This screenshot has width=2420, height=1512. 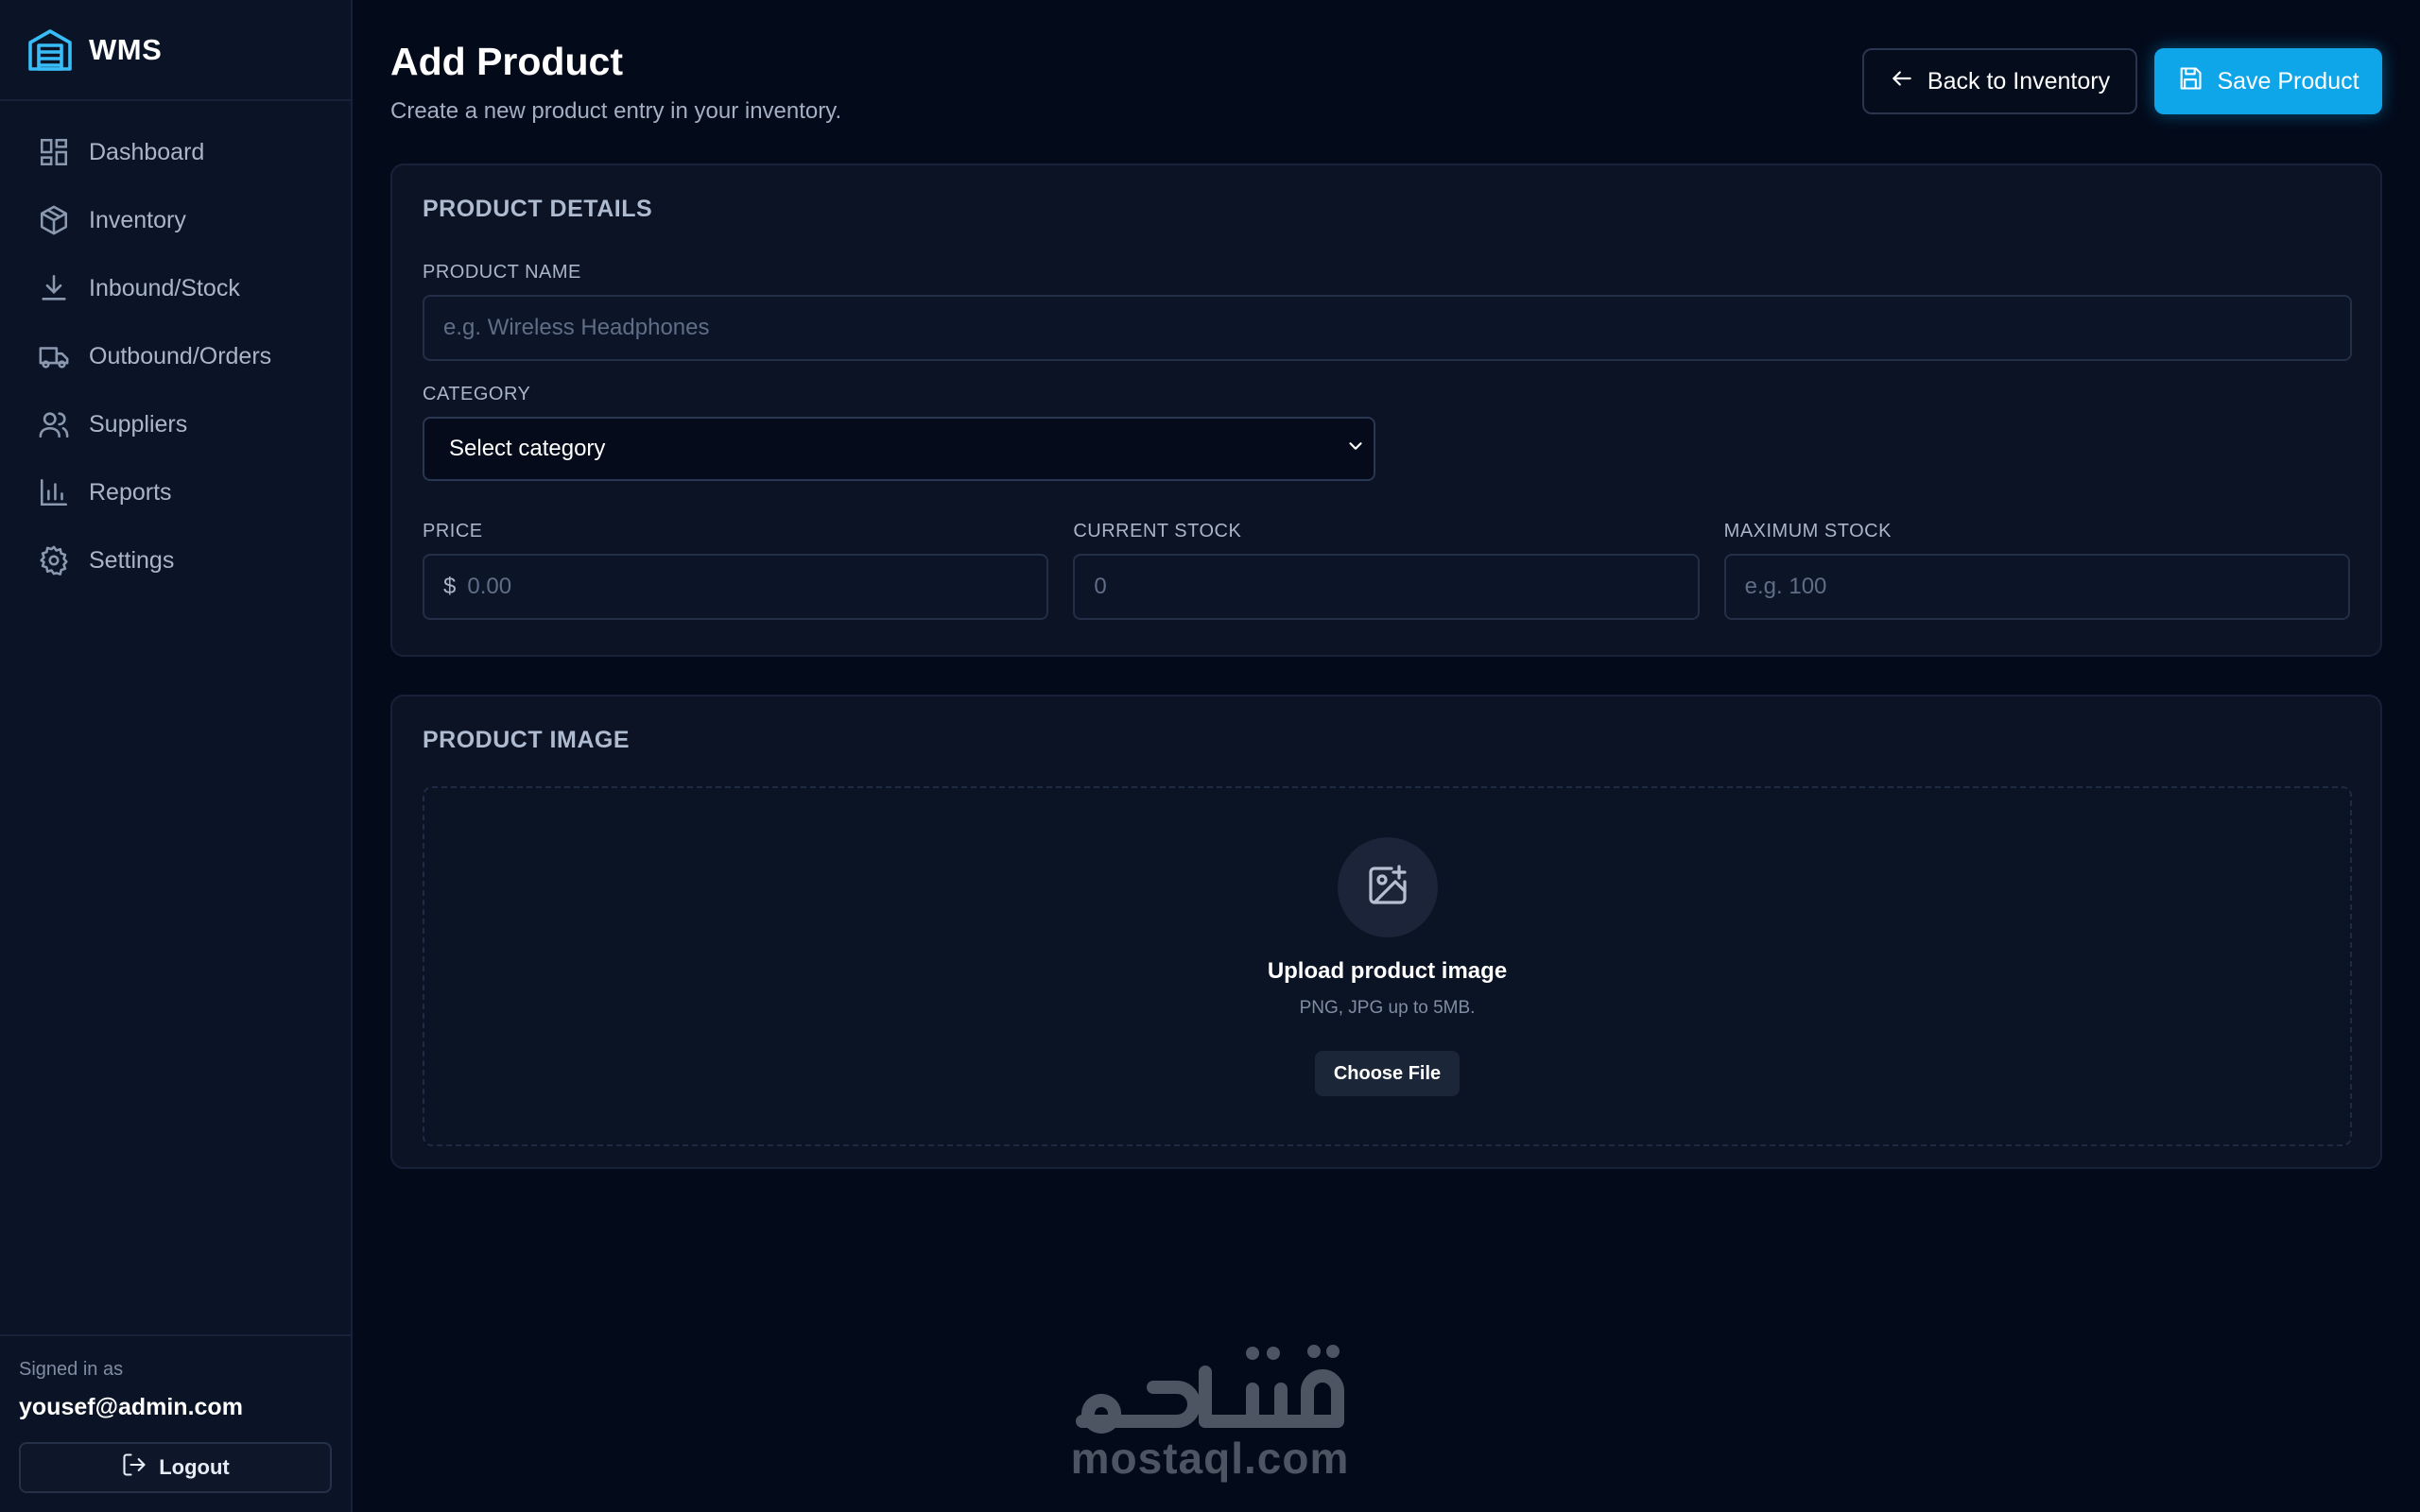 What do you see at coordinates (1210, 1389) in the screenshot?
I see `mostaql-logo-icon` at bounding box center [1210, 1389].